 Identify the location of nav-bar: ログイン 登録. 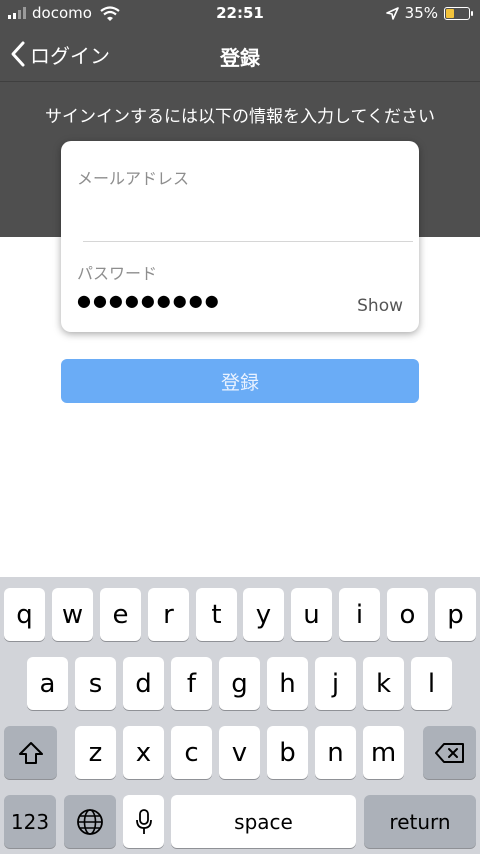
(240, 55).